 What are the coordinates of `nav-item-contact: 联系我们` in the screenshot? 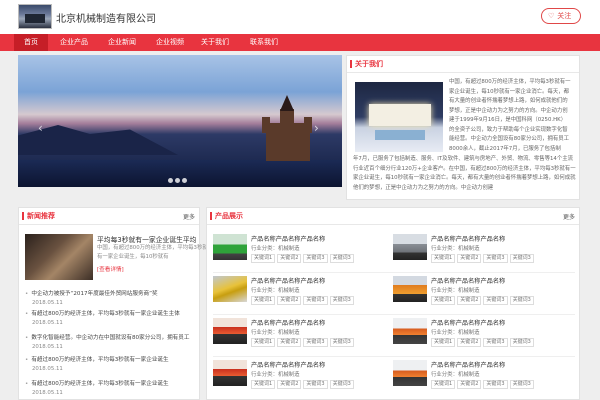 It's located at (264, 42).